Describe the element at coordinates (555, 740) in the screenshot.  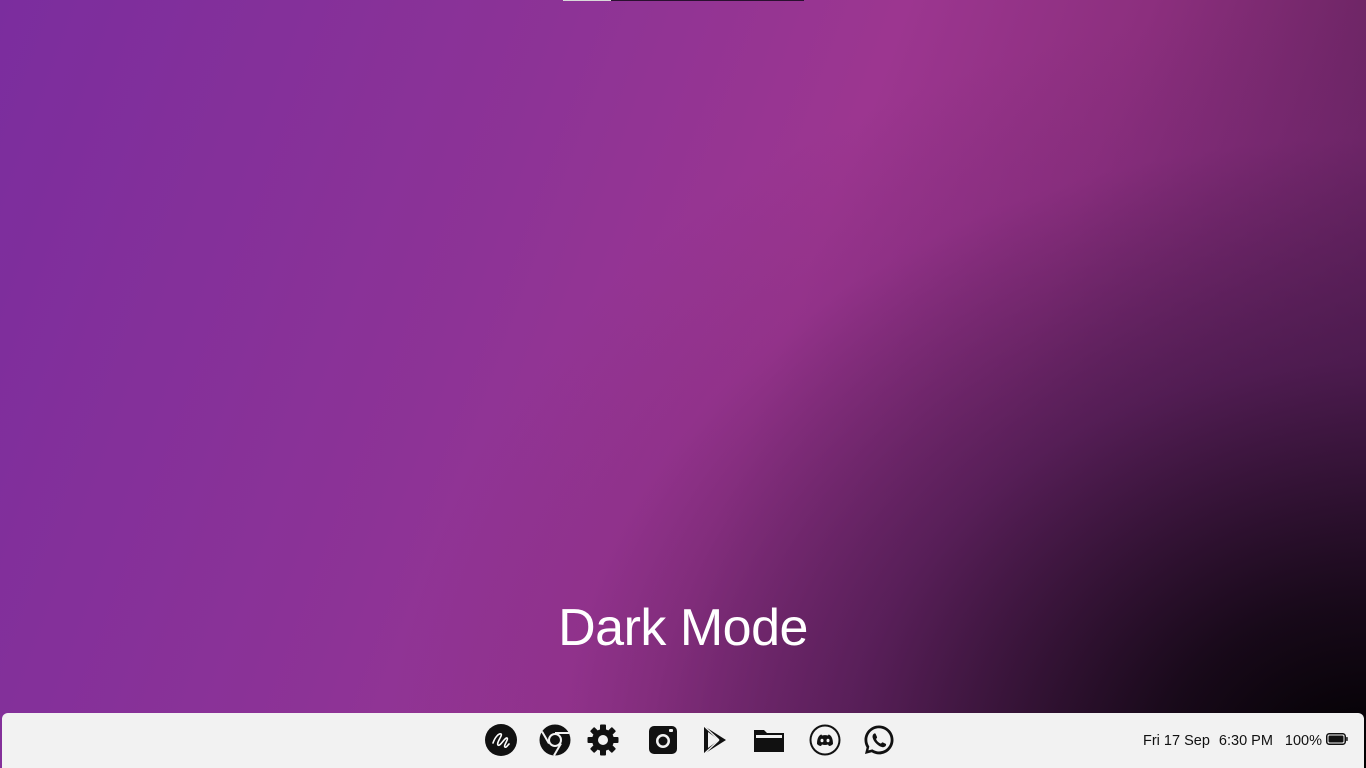
I see `chrome-icon` at that location.